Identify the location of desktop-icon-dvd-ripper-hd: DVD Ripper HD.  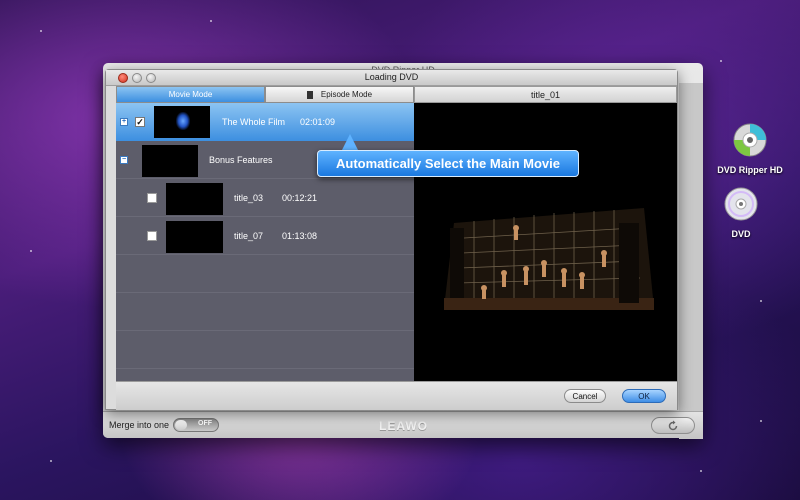
(750, 148).